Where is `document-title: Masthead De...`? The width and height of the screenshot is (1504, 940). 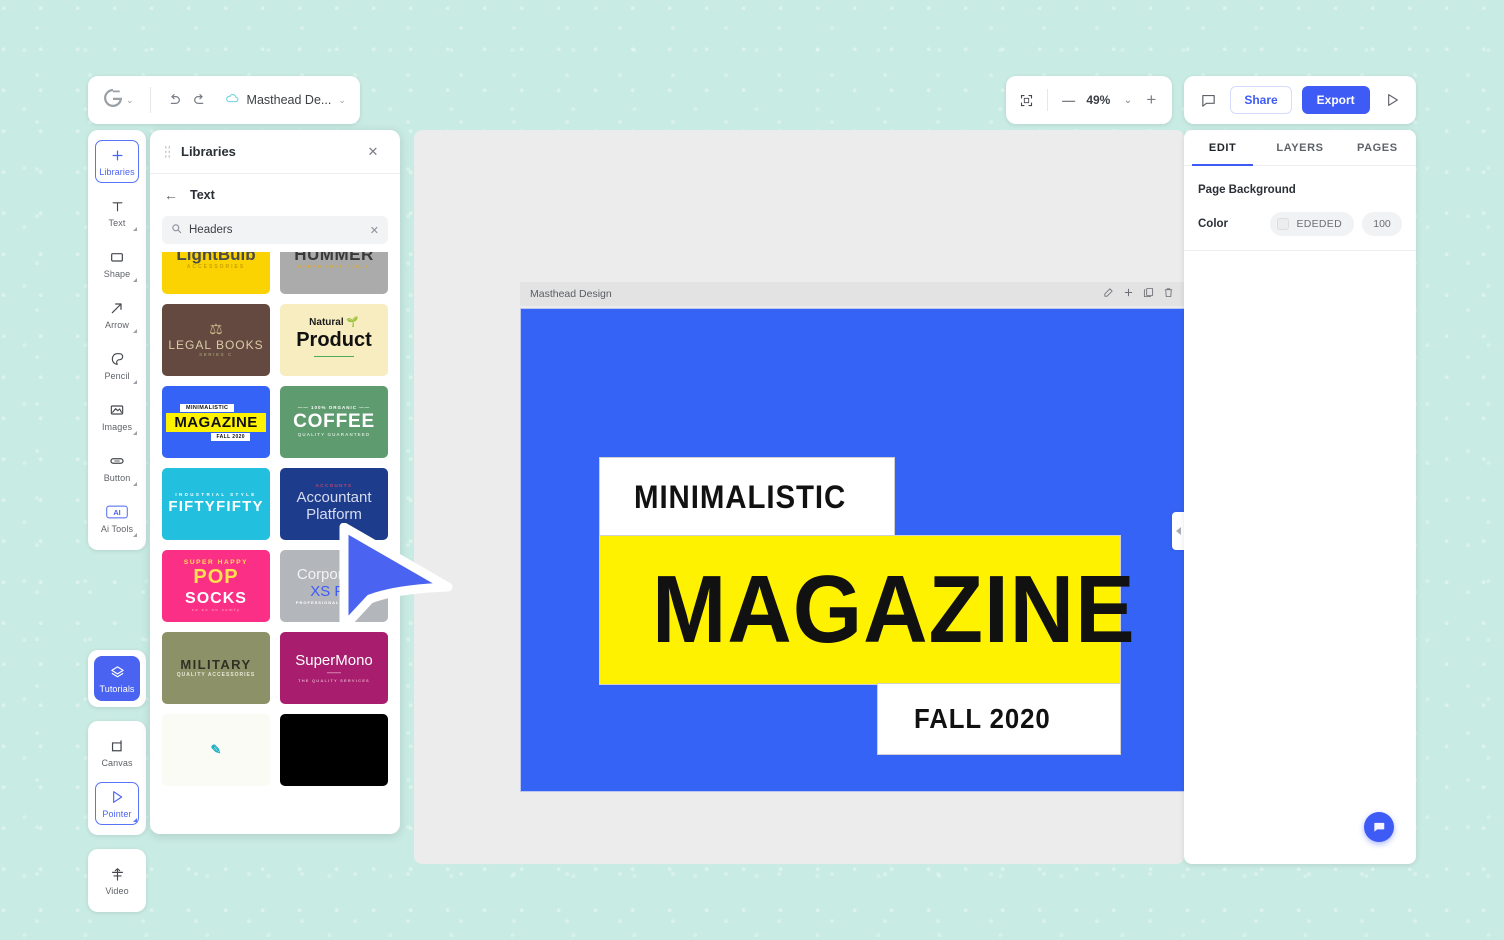
document-title: Masthead De... is located at coordinates (289, 100).